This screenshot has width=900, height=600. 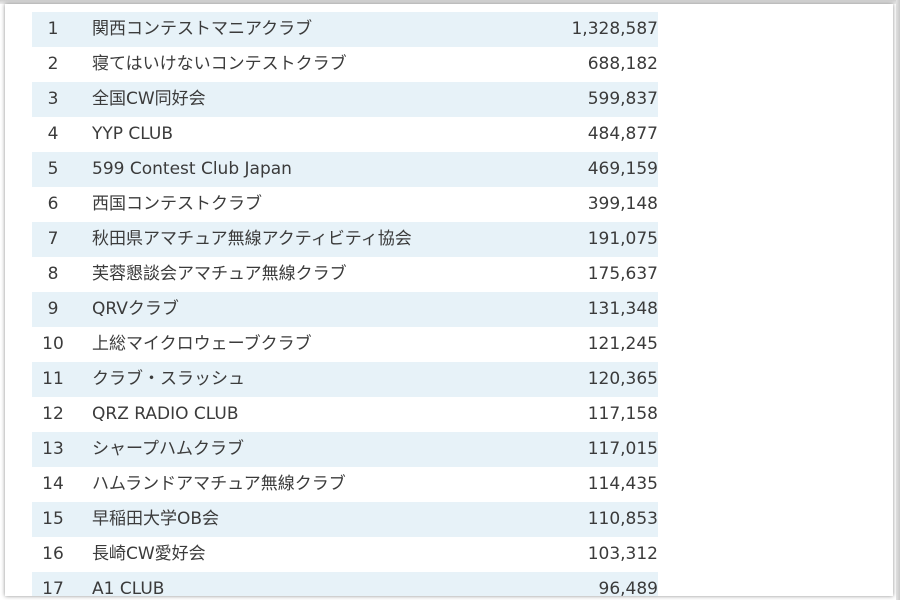 I want to click on score-cell: 110,853, so click(x=622, y=519).